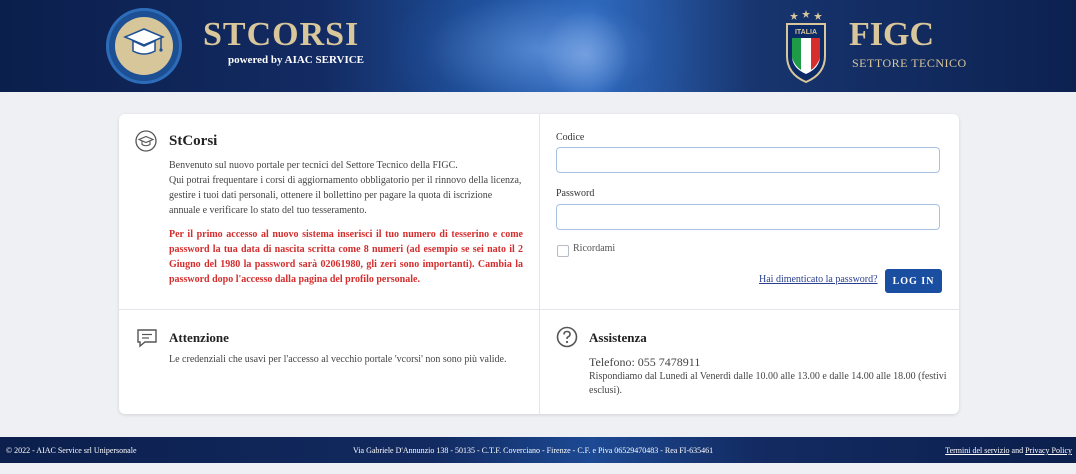  Describe the element at coordinates (570, 137) in the screenshot. I see `code-label: Codice` at that location.